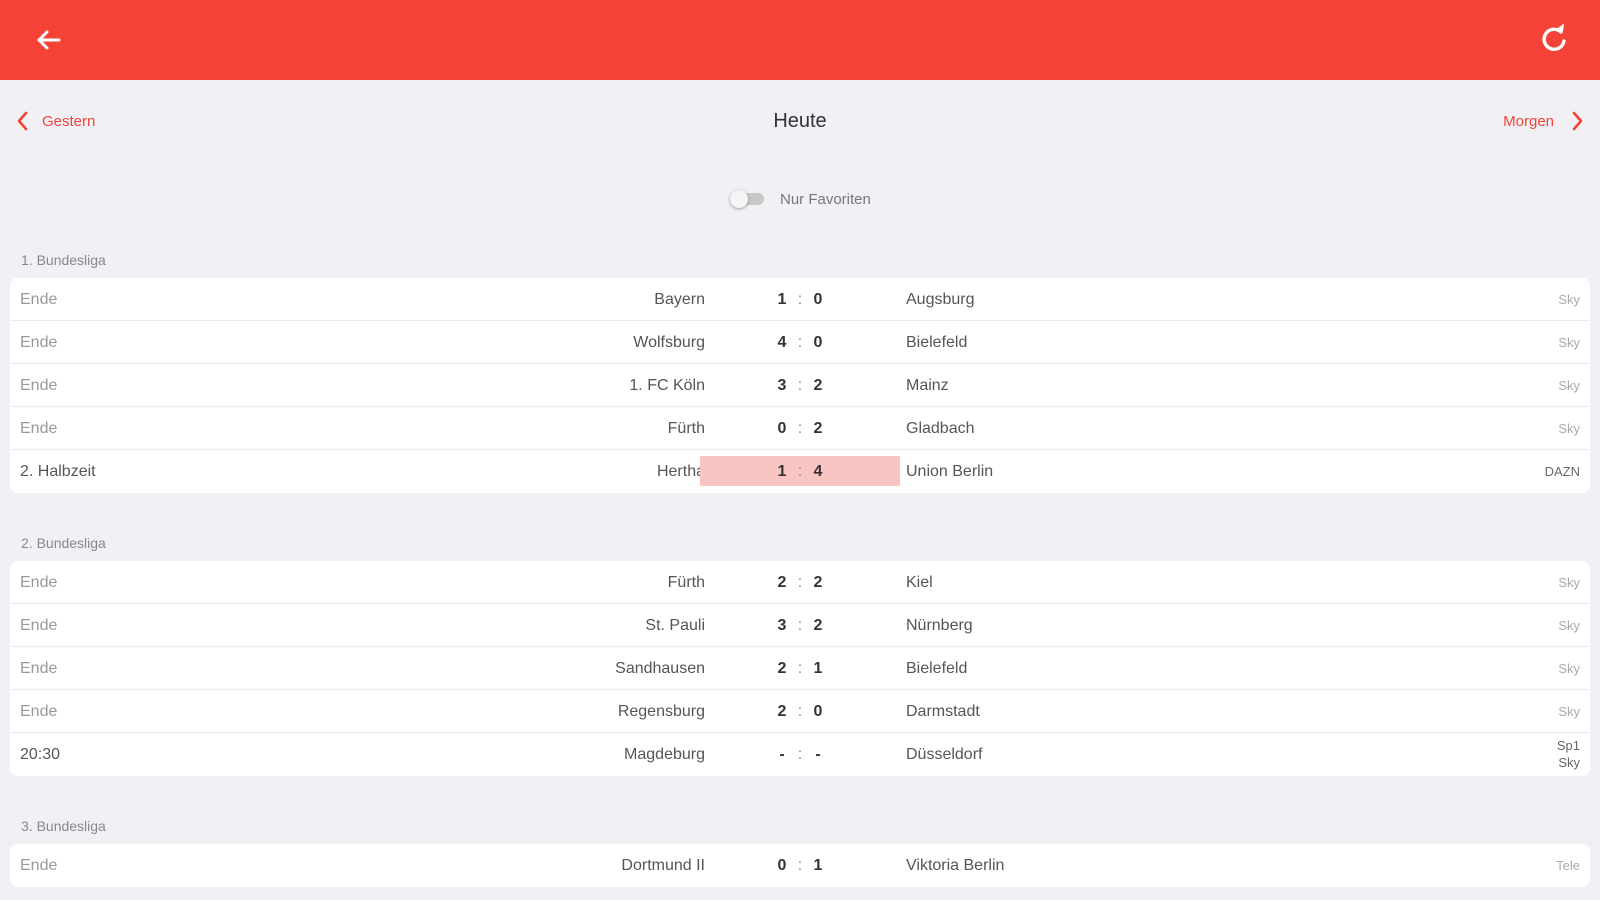 The height and width of the screenshot is (900, 1600). I want to click on chevron-left-icon, so click(22, 121).